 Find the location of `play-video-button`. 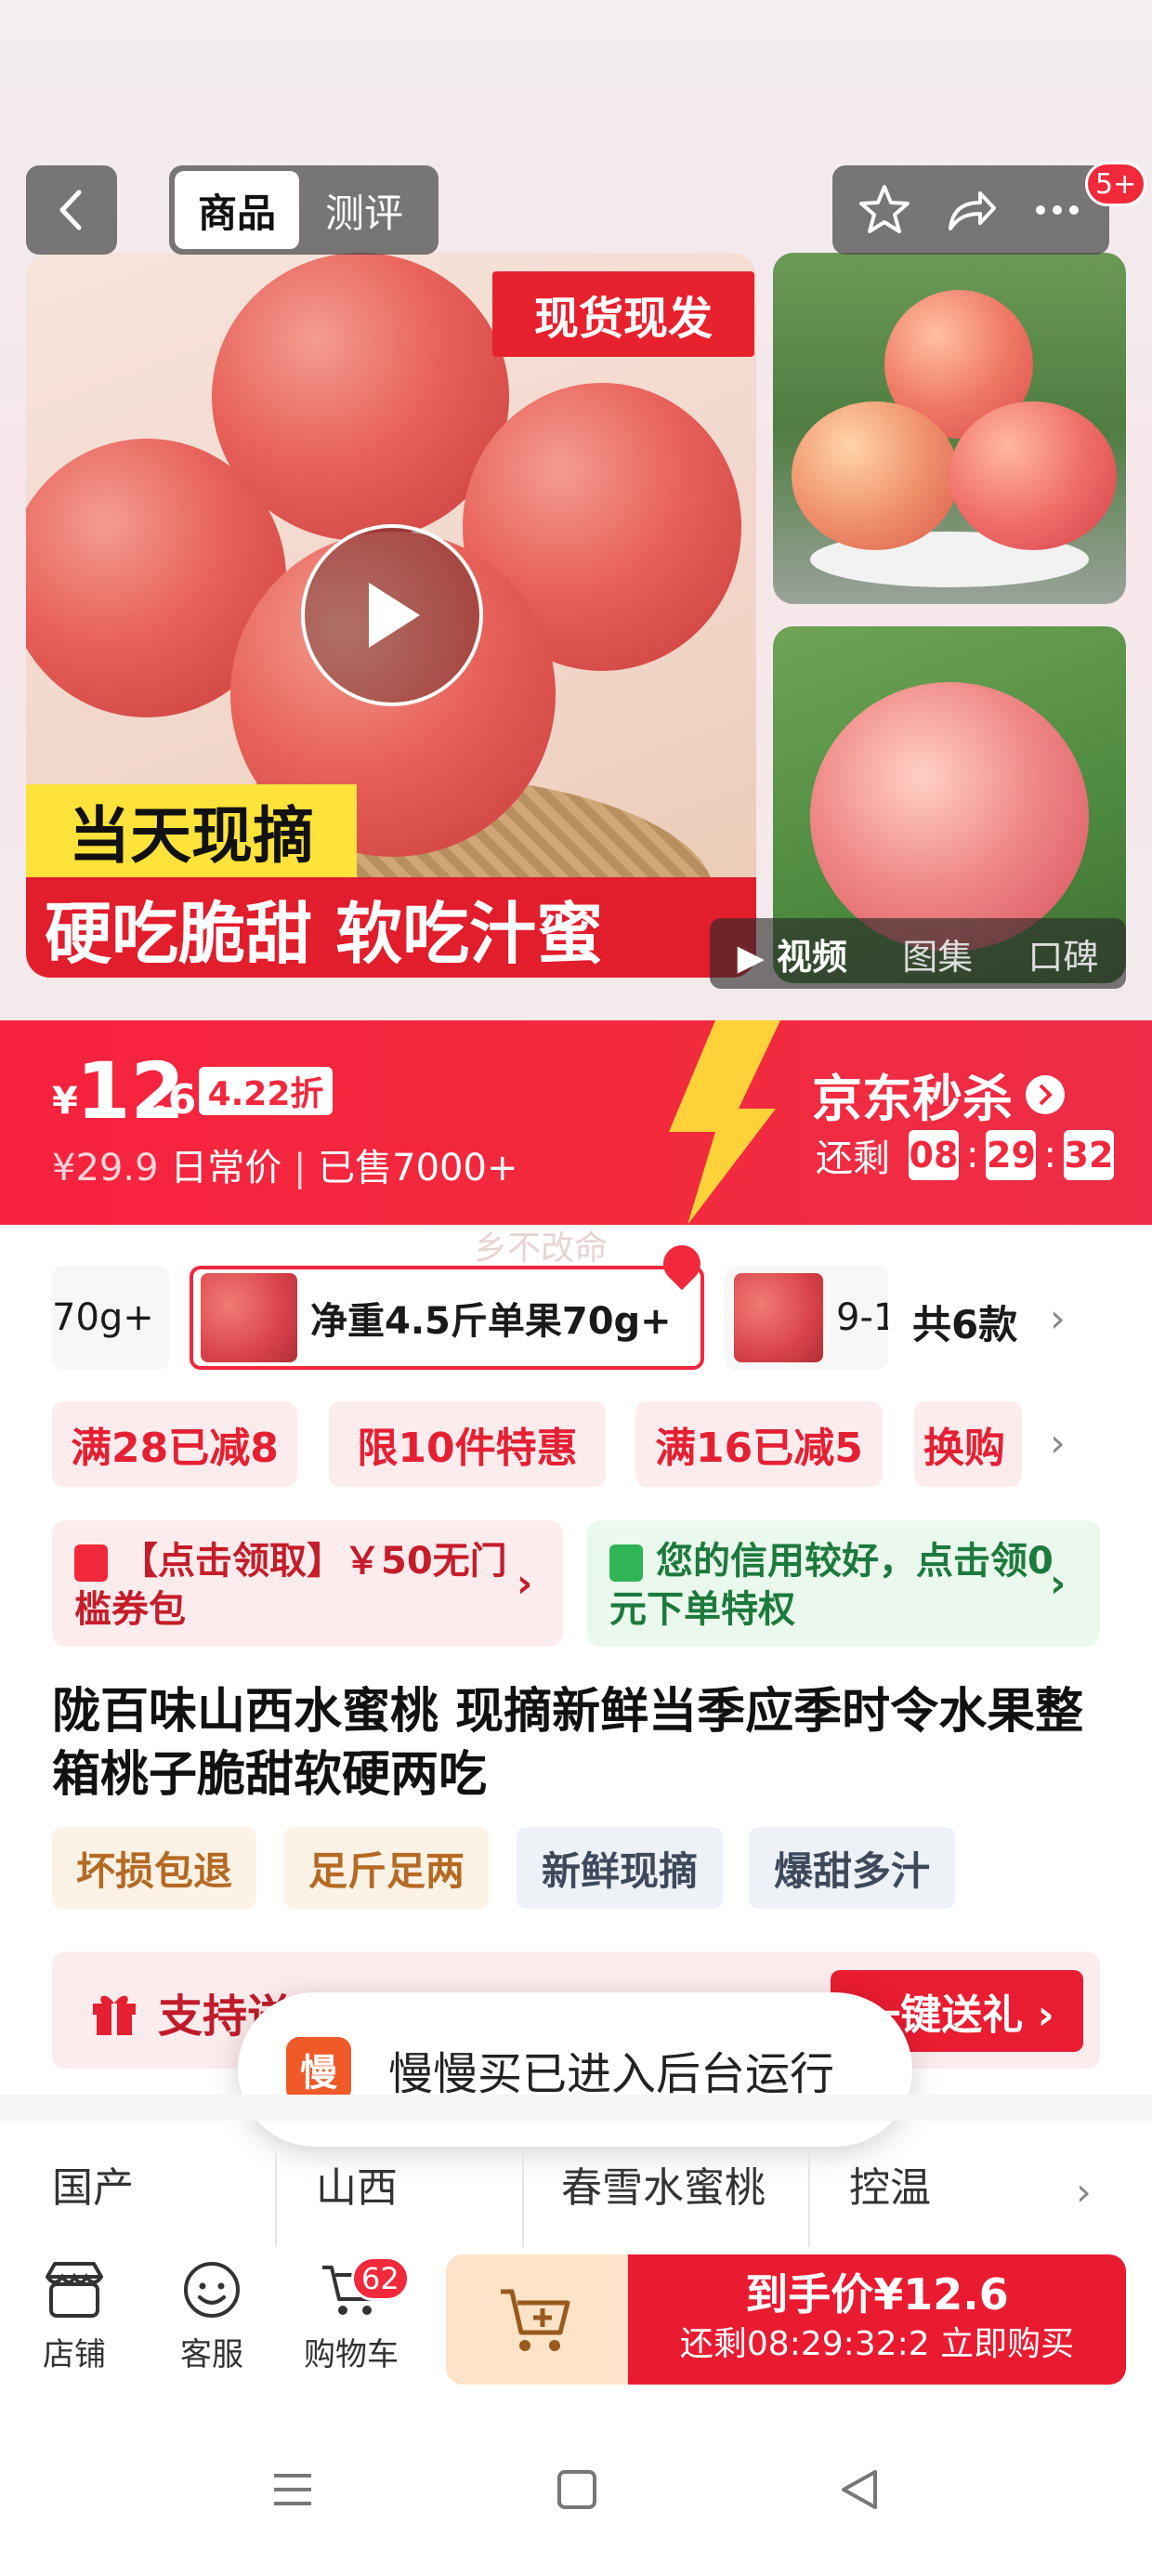

play-video-button is located at coordinates (392, 615).